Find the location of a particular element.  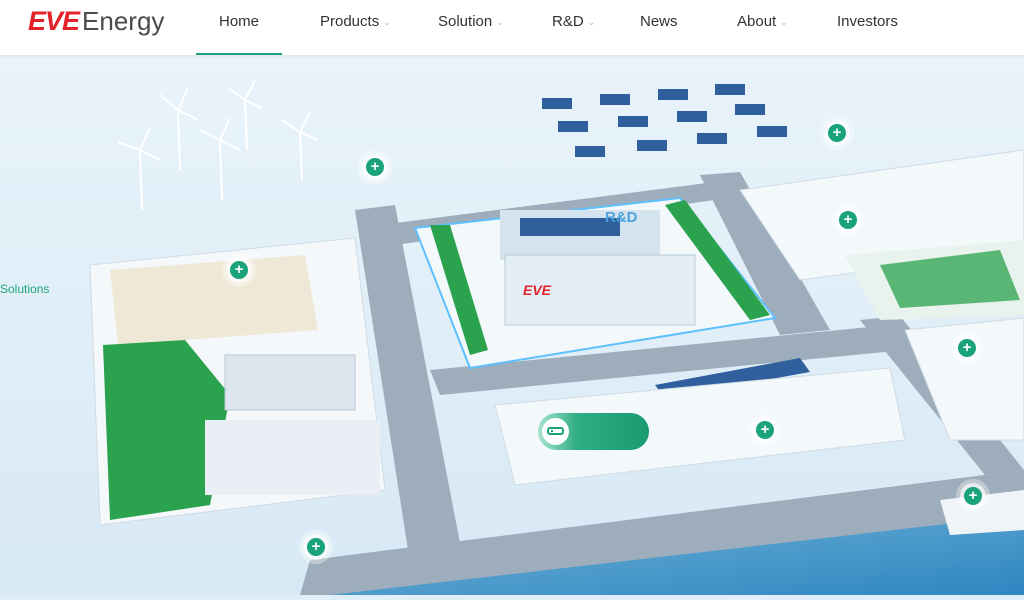

nav-products-label: Products is located at coordinates (350, 21).